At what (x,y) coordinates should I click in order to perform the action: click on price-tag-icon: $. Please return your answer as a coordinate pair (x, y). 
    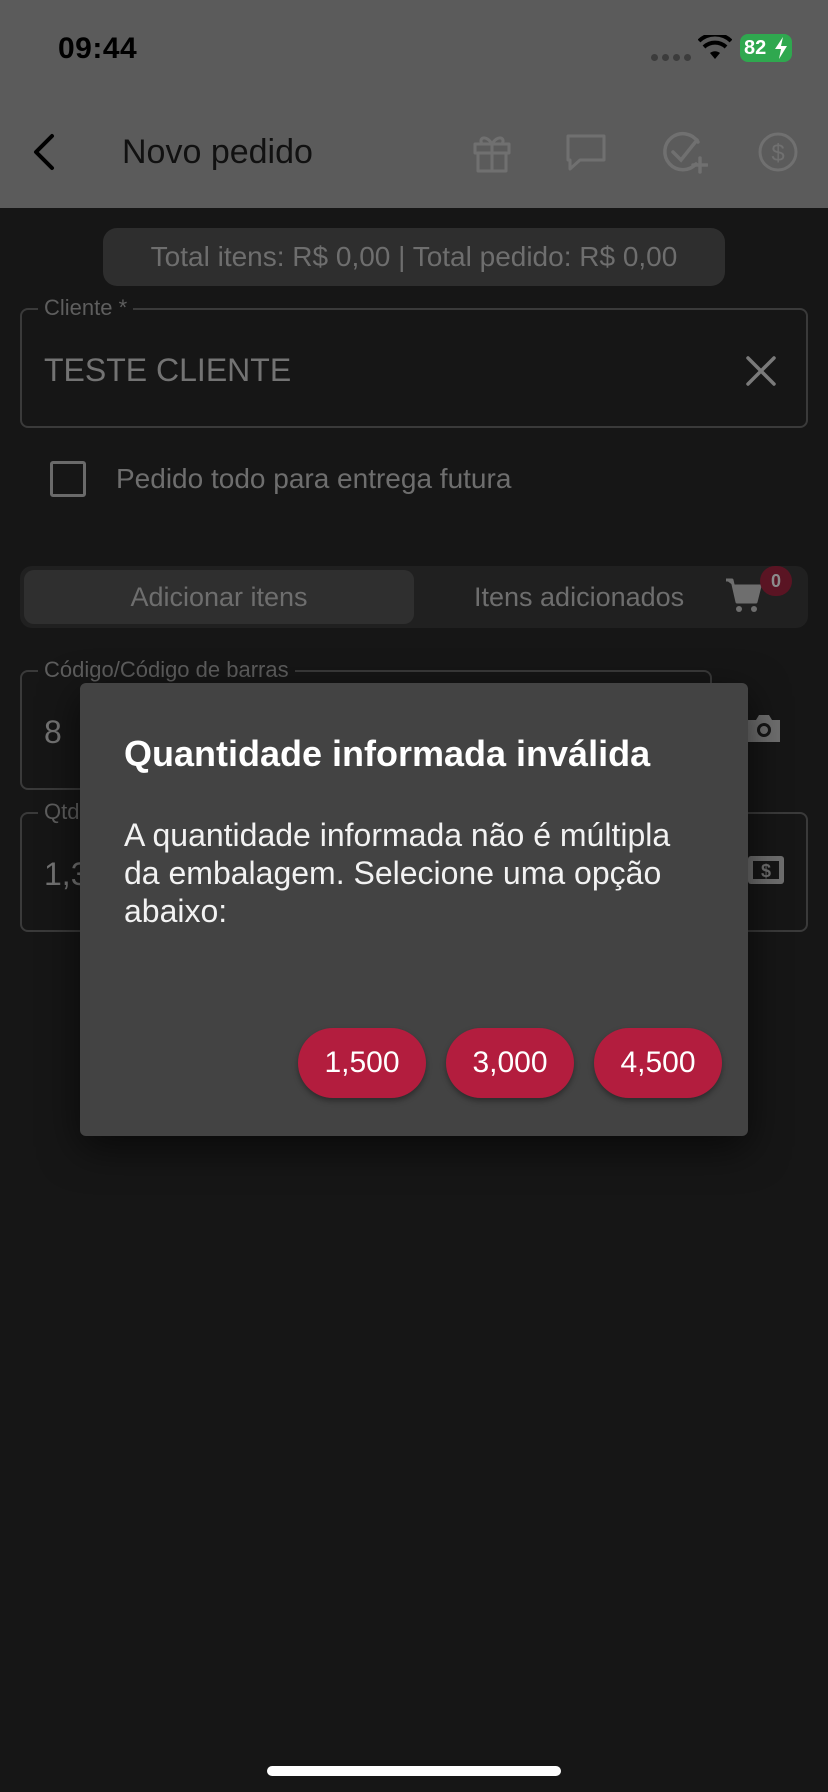
    Looking at the image, I should click on (766, 870).